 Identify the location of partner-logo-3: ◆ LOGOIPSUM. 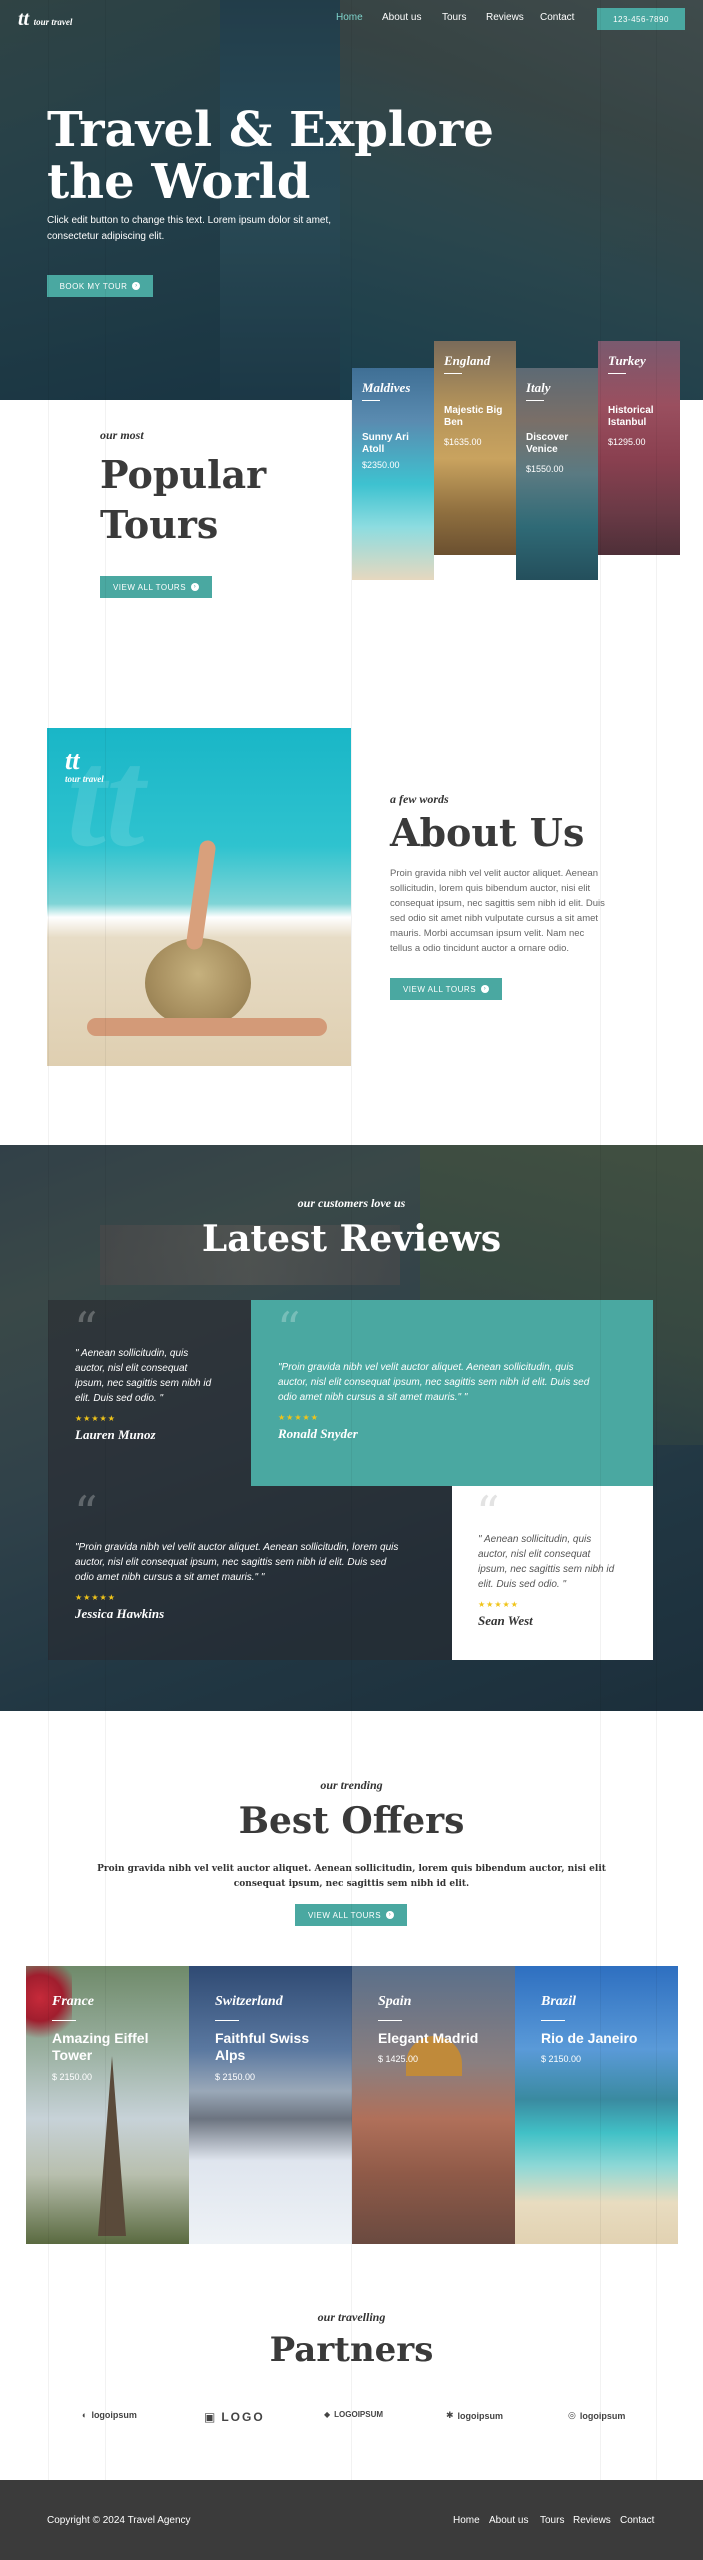
(353, 2414).